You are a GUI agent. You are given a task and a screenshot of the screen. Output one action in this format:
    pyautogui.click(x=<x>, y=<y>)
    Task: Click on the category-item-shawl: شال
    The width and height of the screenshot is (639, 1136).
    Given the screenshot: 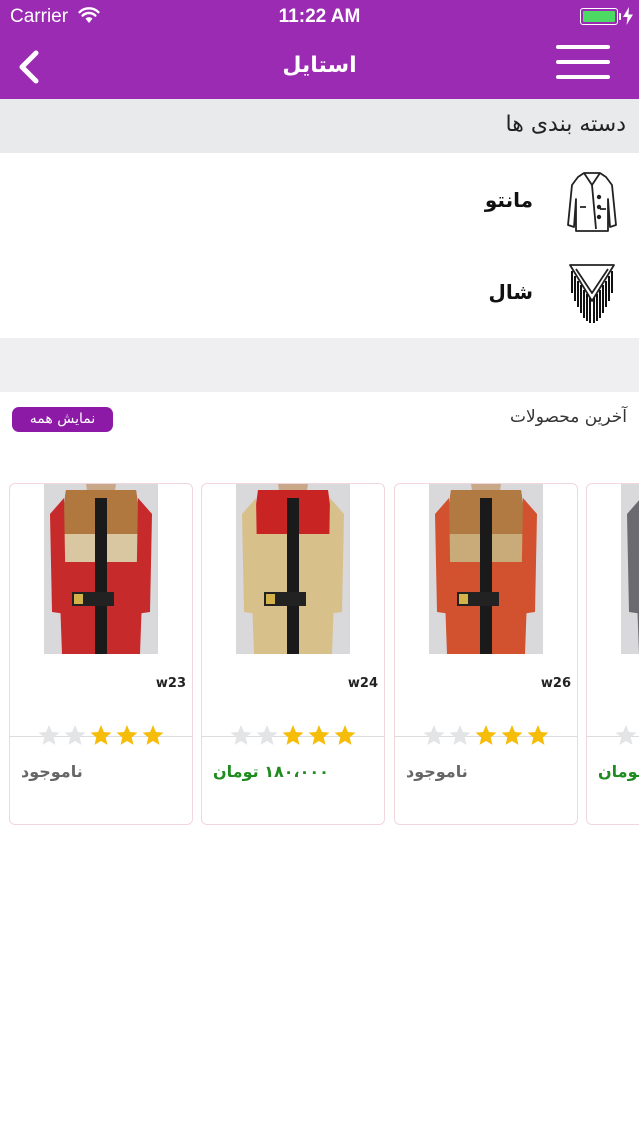 What is the action you would take?
    pyautogui.click(x=319, y=291)
    